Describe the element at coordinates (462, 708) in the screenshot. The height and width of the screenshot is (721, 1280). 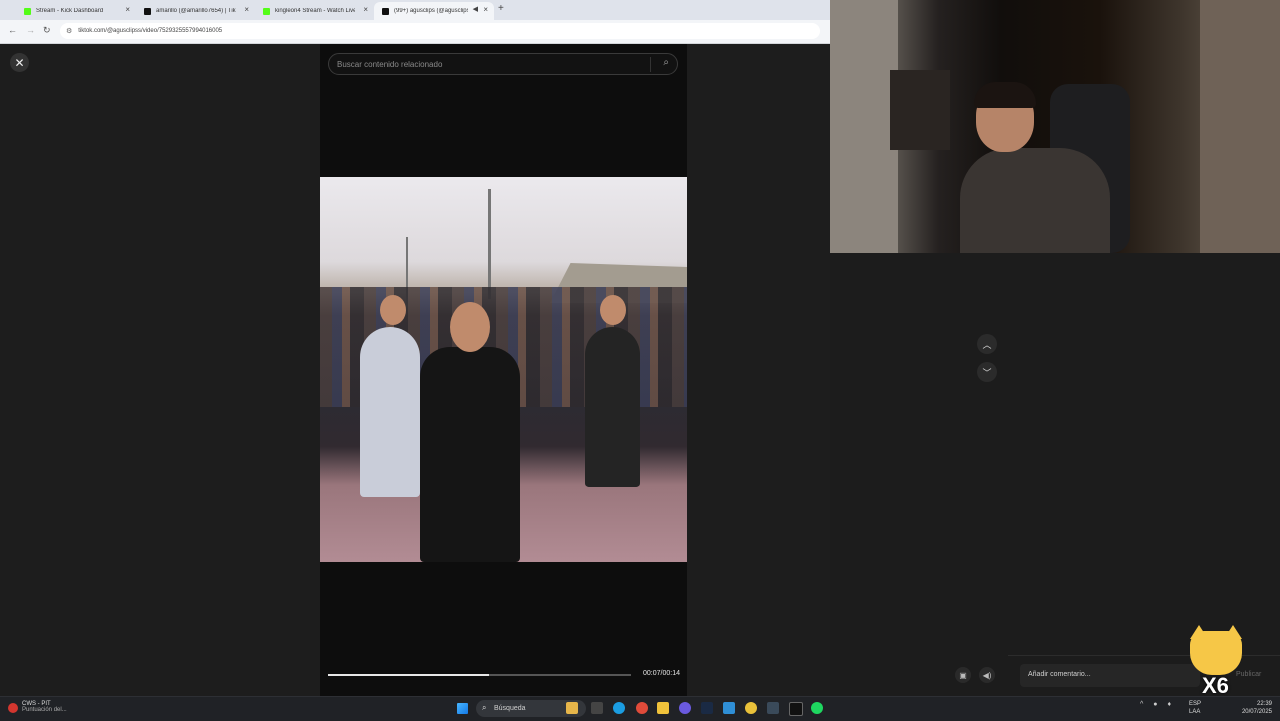
I see `windows-start-icon` at that location.